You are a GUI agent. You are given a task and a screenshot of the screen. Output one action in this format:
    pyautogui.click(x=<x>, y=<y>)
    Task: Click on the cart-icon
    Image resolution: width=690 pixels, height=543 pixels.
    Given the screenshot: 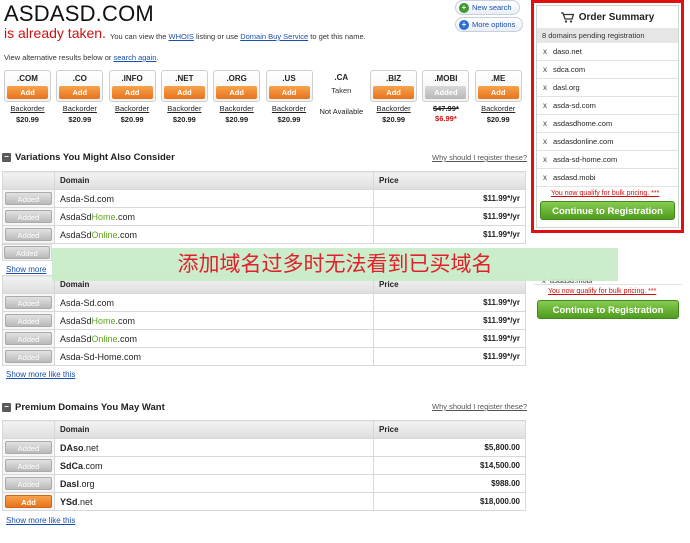 What is the action you would take?
    pyautogui.click(x=567, y=17)
    